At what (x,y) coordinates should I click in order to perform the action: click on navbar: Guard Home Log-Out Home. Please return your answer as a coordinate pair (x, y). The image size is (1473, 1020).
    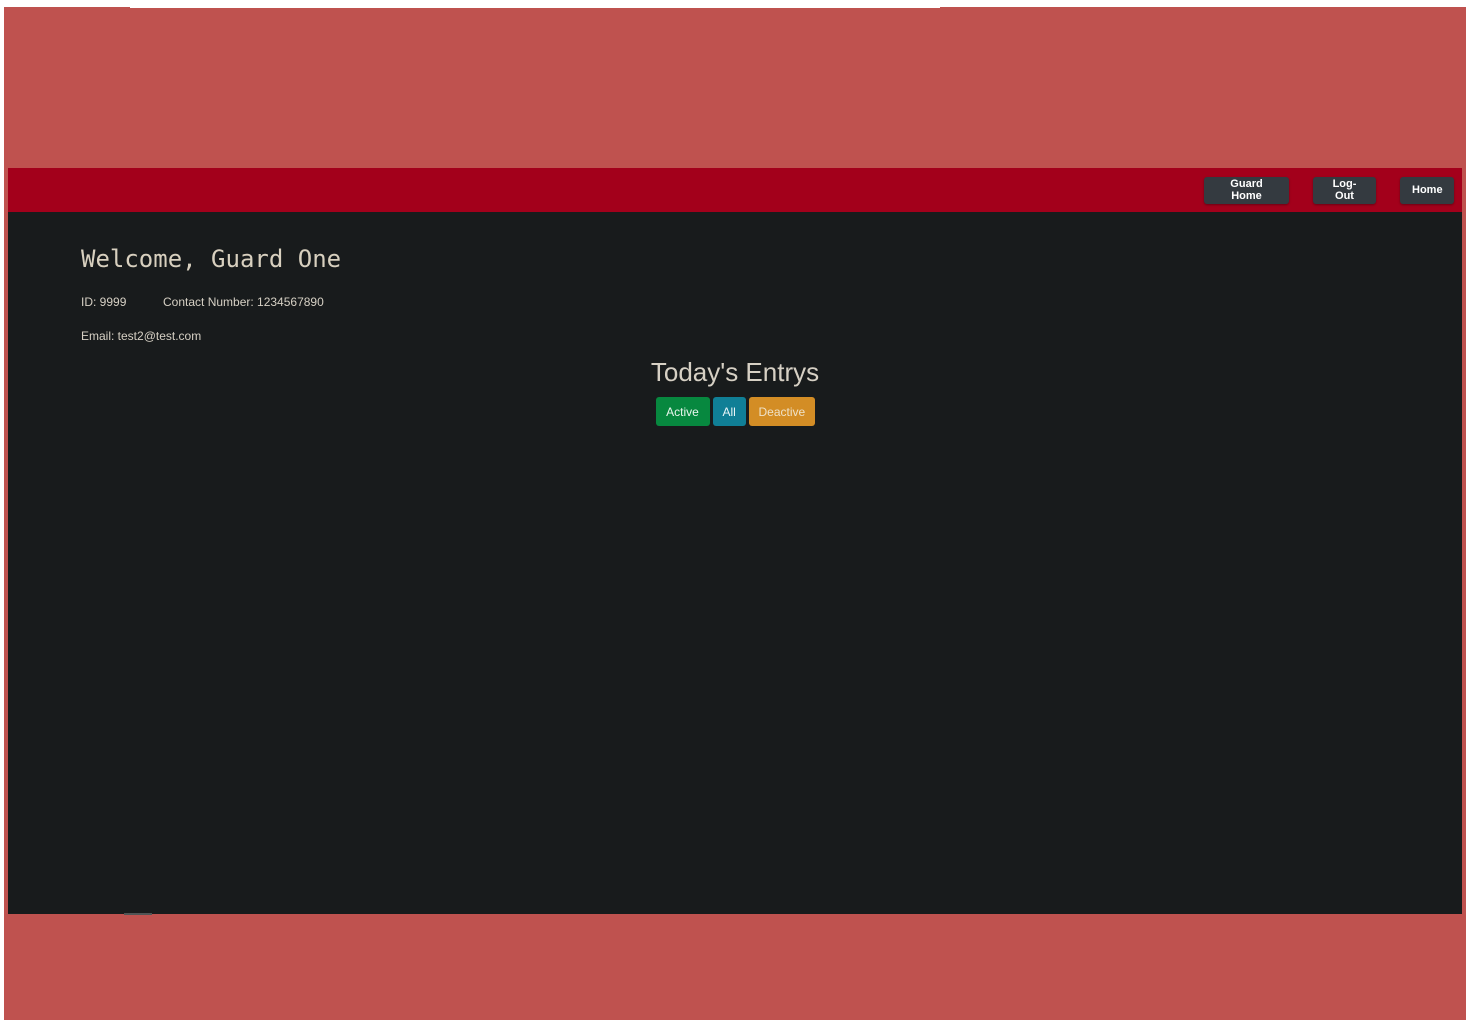
    Looking at the image, I should click on (735, 190).